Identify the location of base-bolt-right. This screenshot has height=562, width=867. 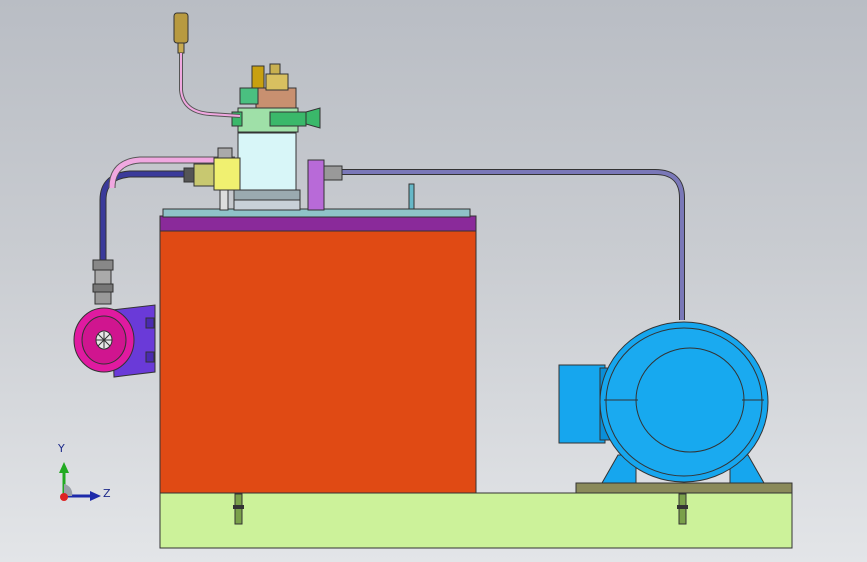
(682, 509).